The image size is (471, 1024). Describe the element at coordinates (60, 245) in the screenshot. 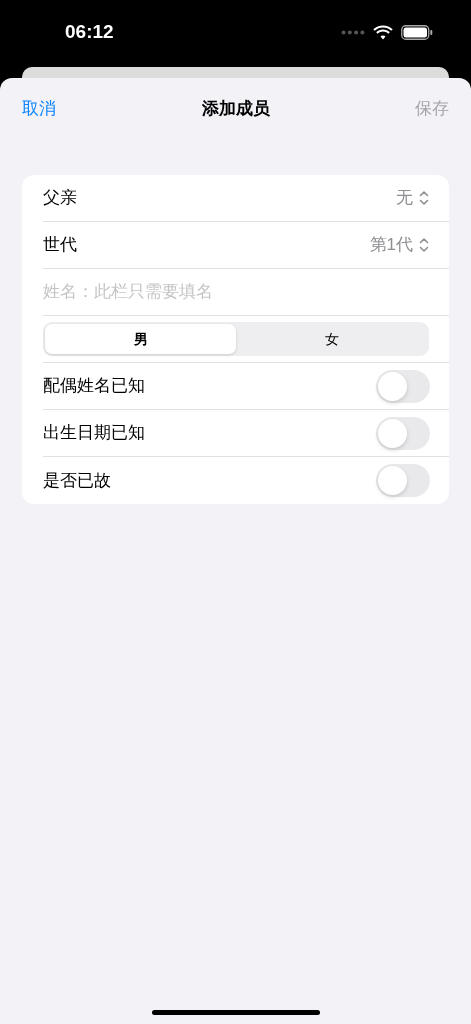

I see `field-label: 世代` at that location.